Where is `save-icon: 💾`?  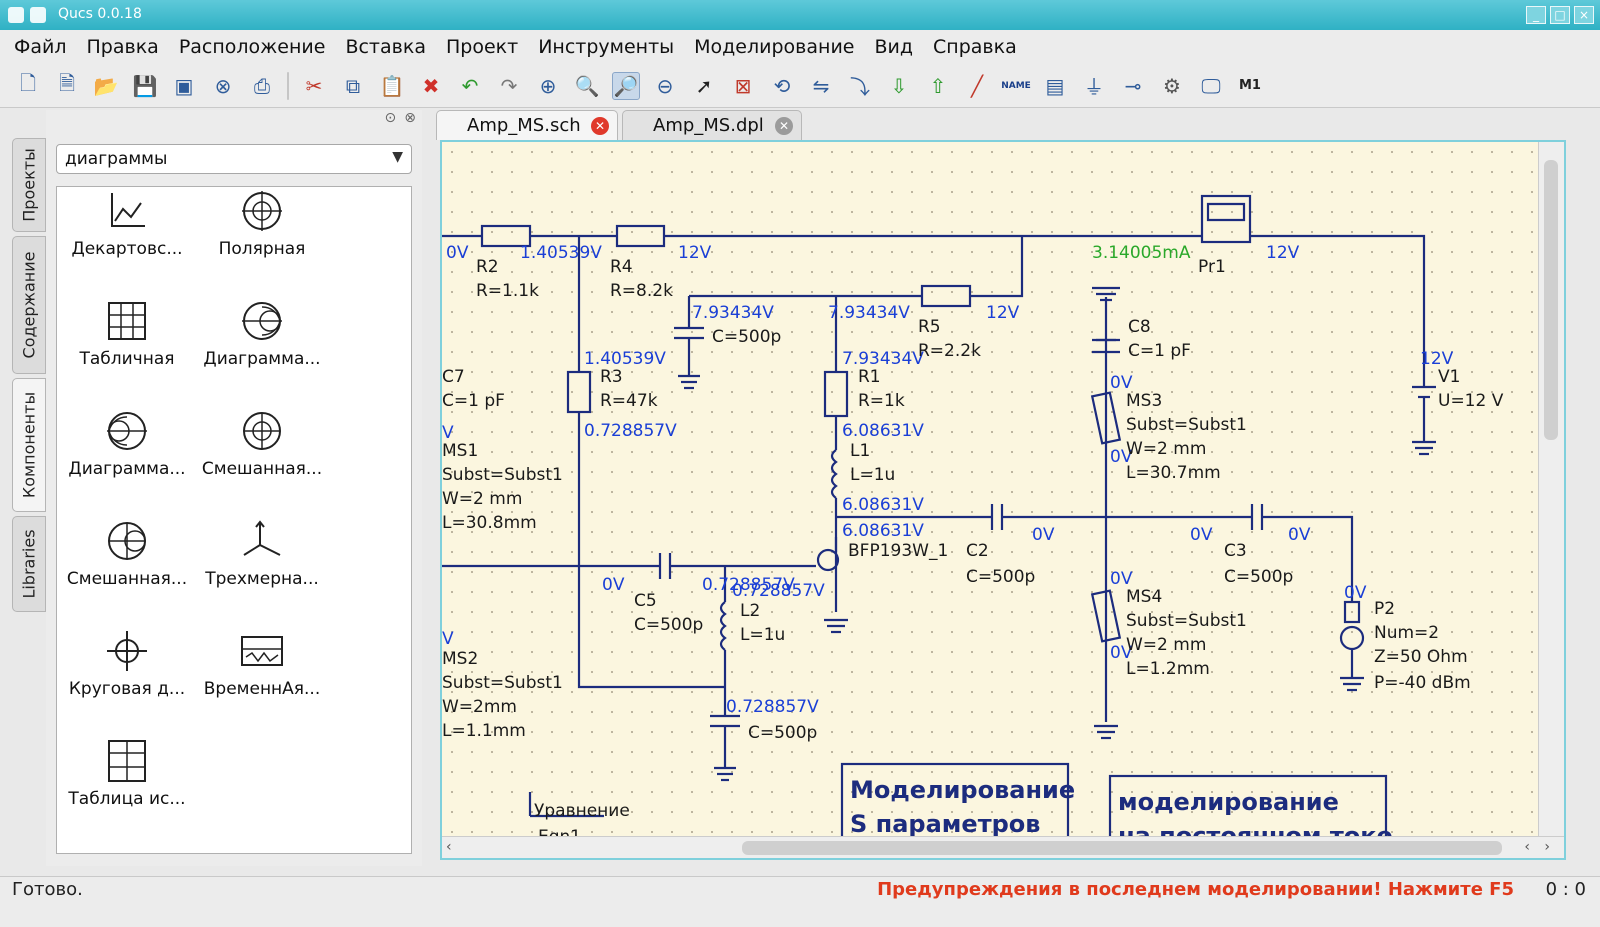
save-icon: 💾 is located at coordinates (145, 86).